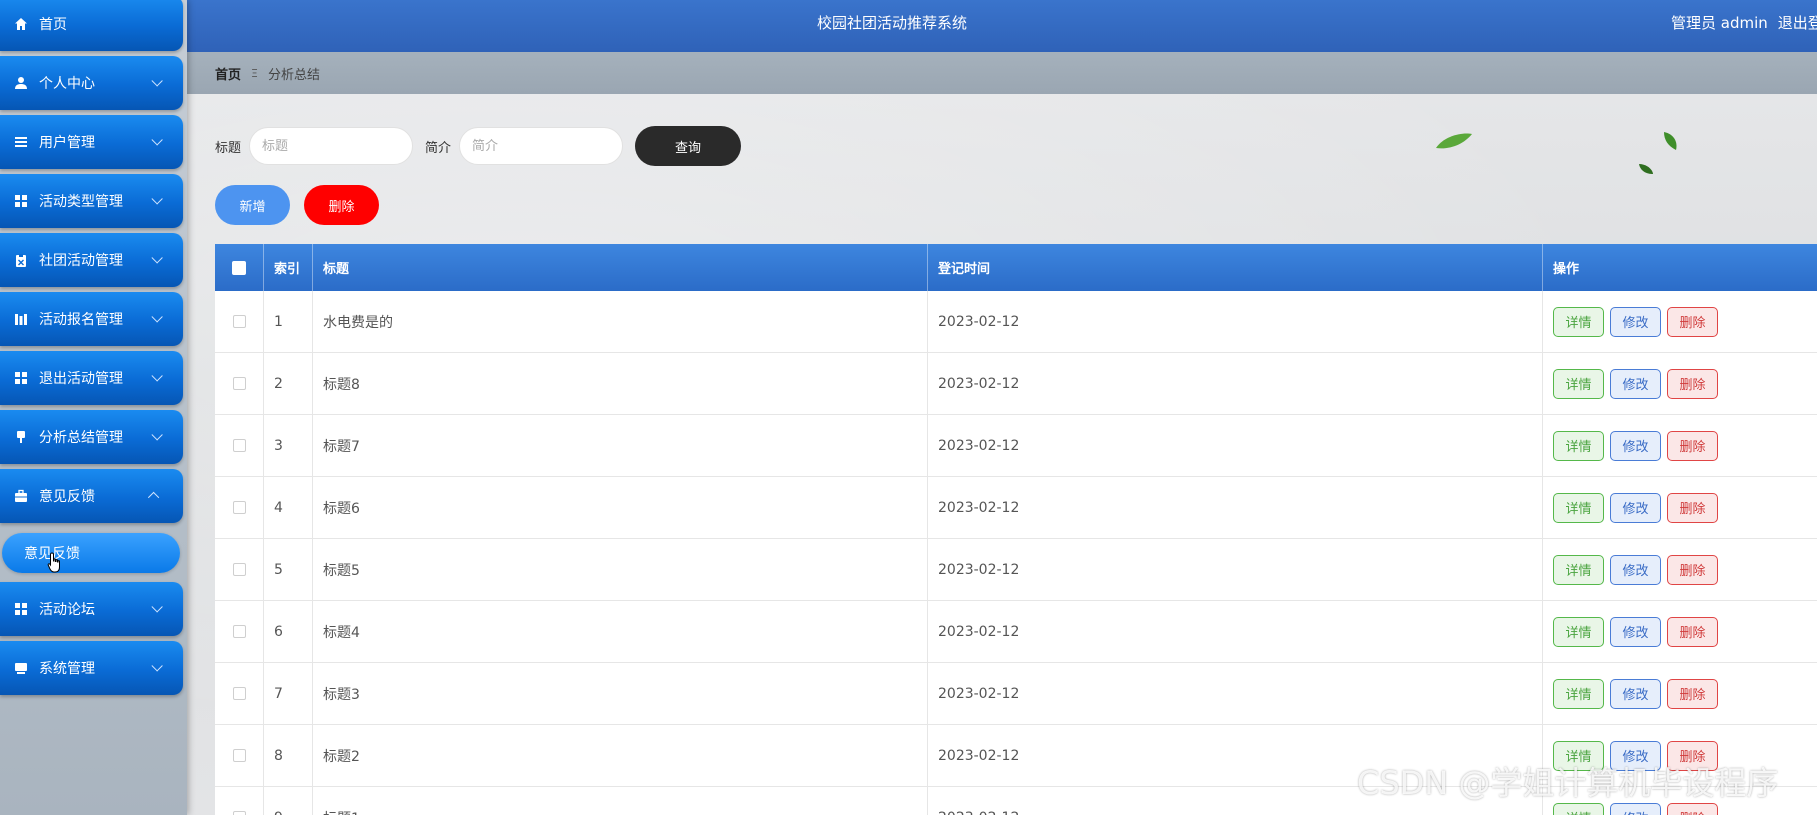 The width and height of the screenshot is (1817, 815). Describe the element at coordinates (21, 142) in the screenshot. I see `list-icon` at that location.